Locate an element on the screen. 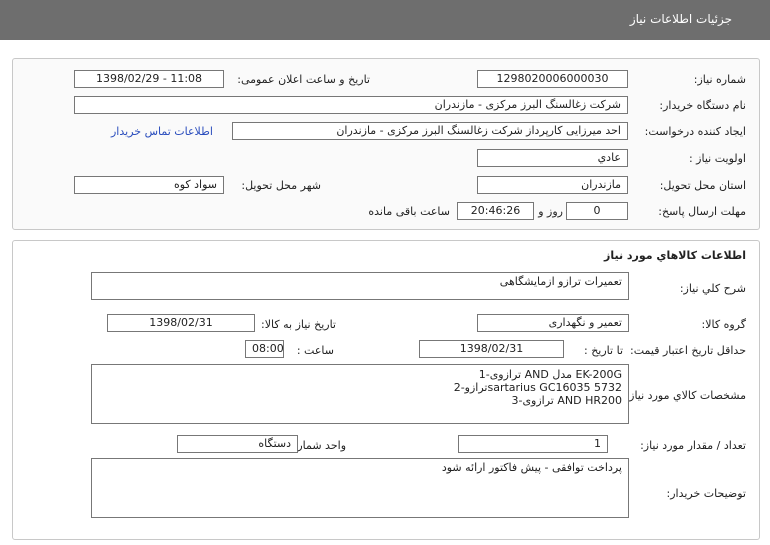 This screenshot has height=545, width=770. need-summary-label: شرح کلي نياز: is located at coordinates (712, 288).